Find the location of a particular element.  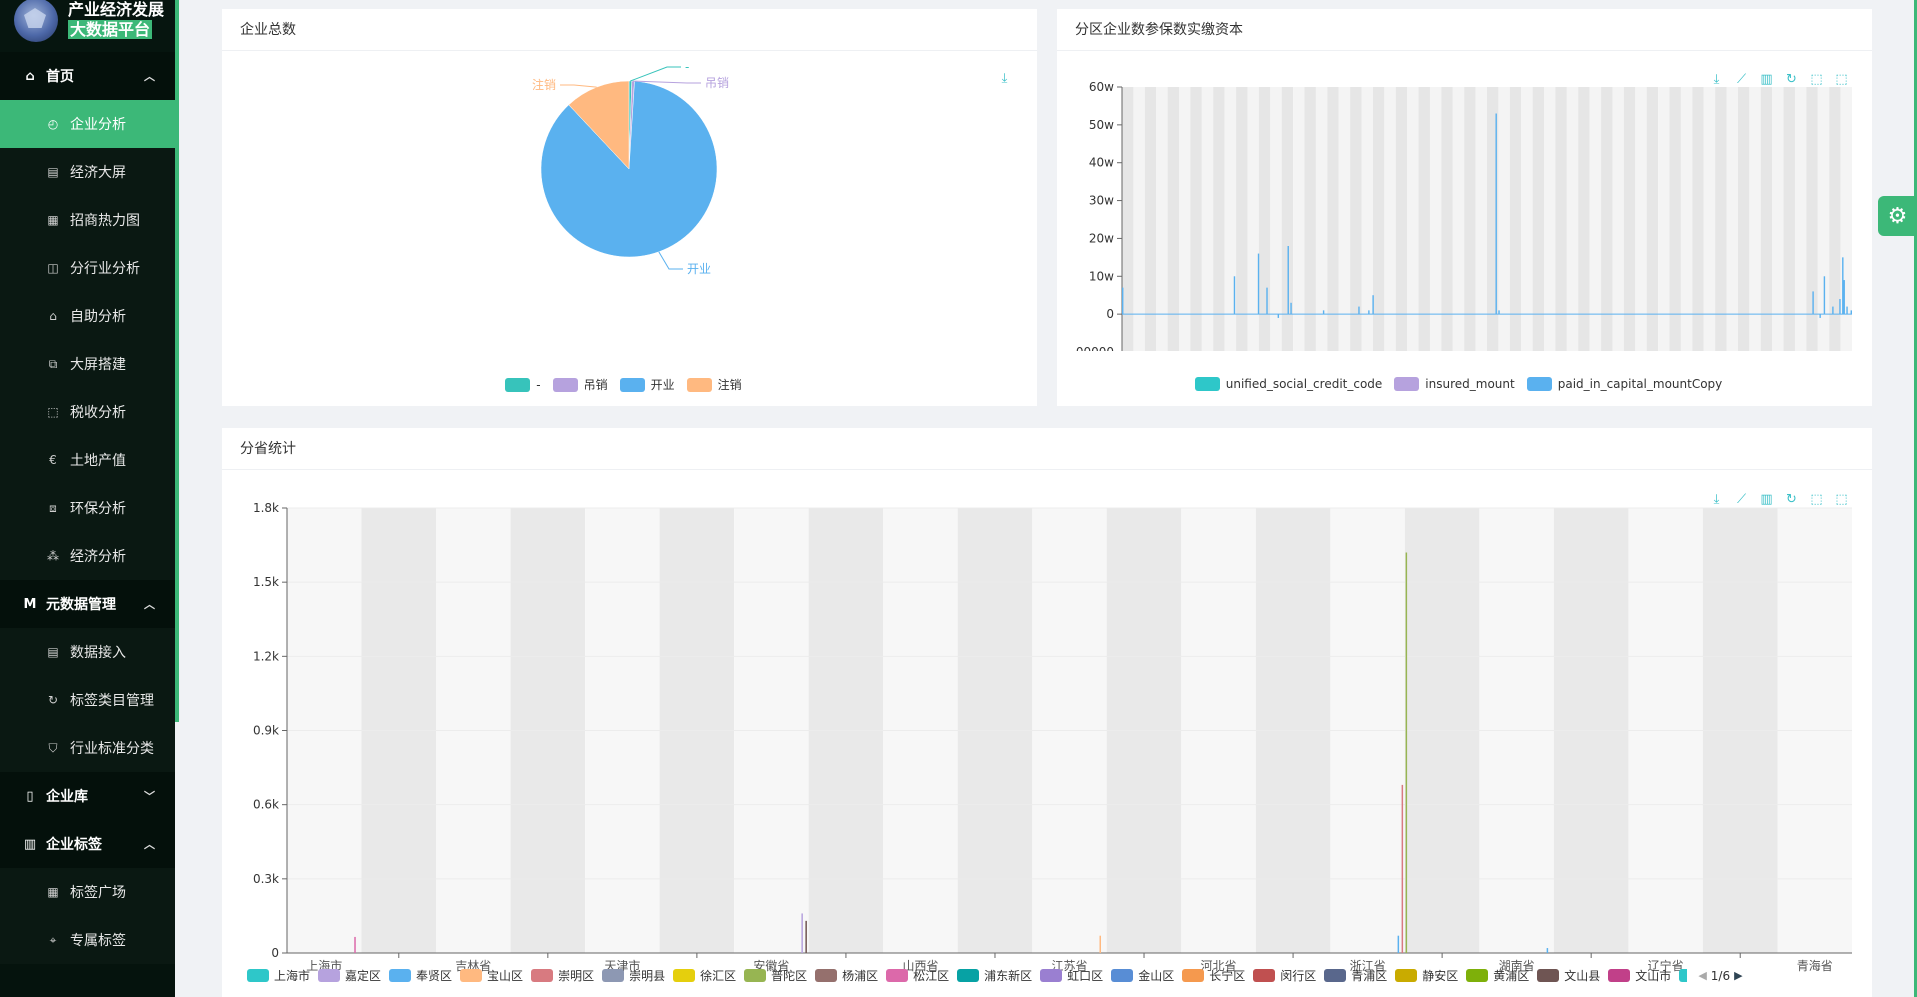

sidebar-item-0-9: ⁂ 经济分析 is located at coordinates (87, 556).